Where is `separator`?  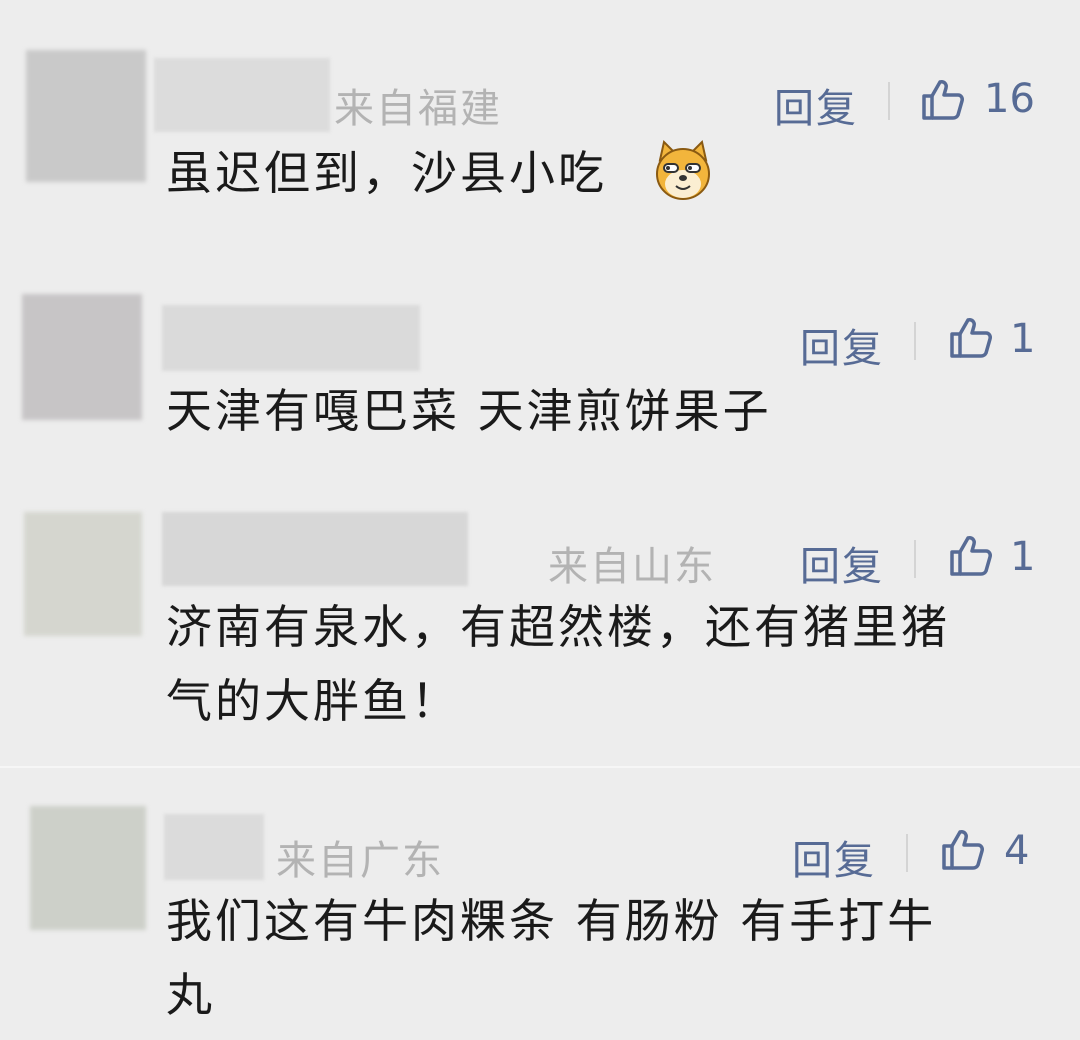 separator is located at coordinates (907, 853).